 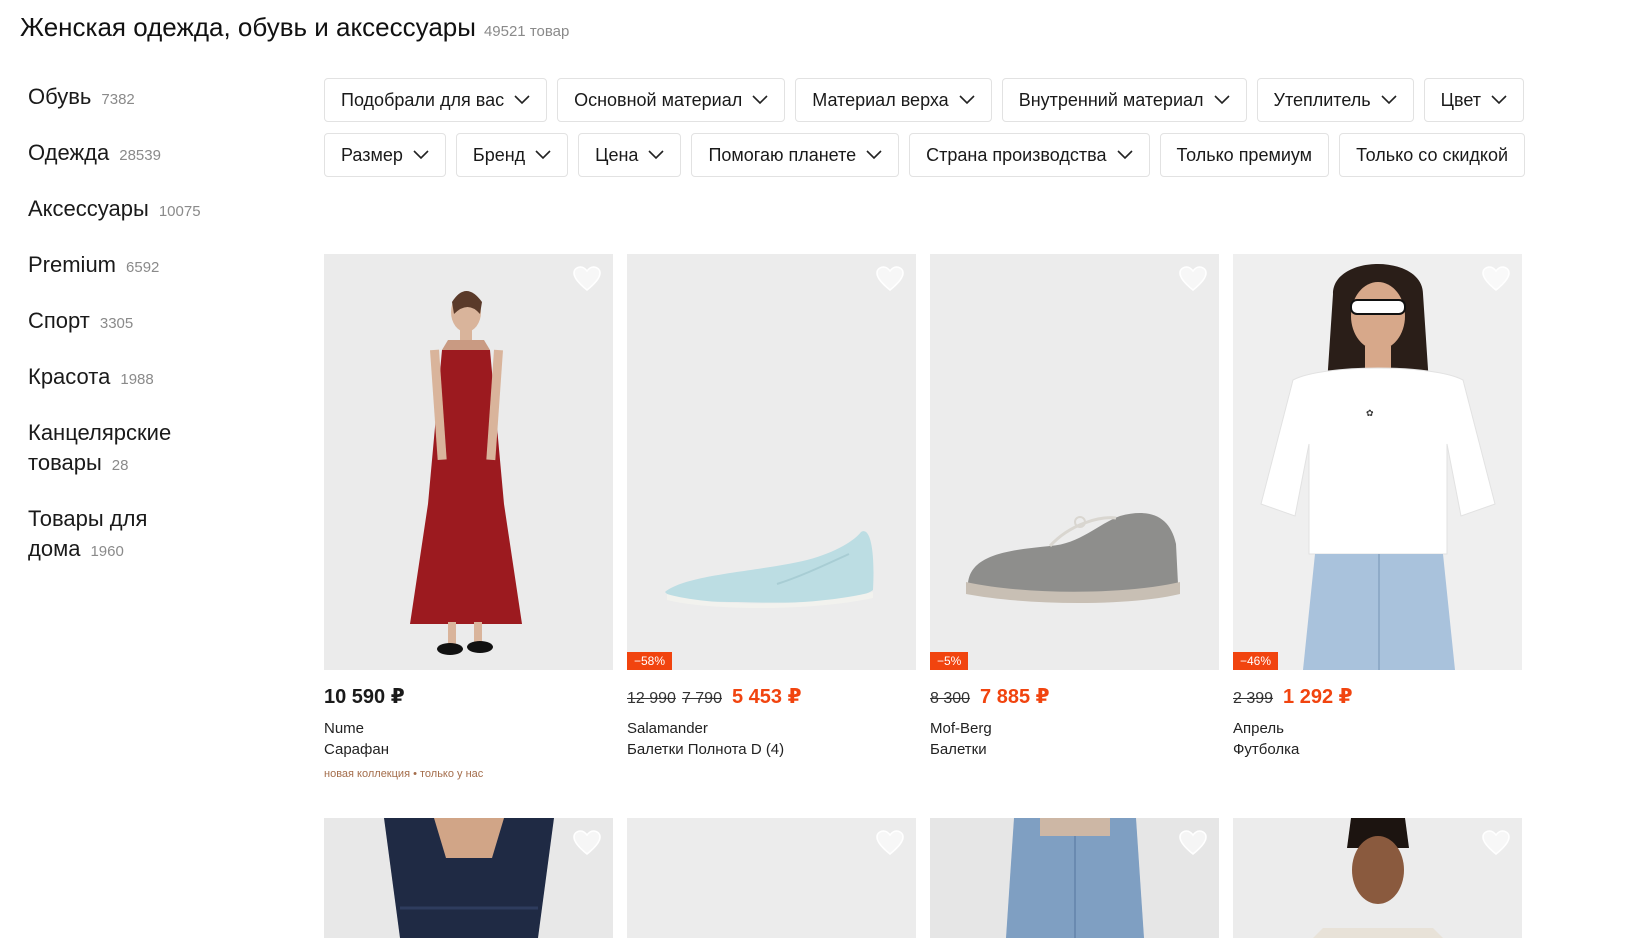 I want to click on product-brand: Nume, so click(x=344, y=728).